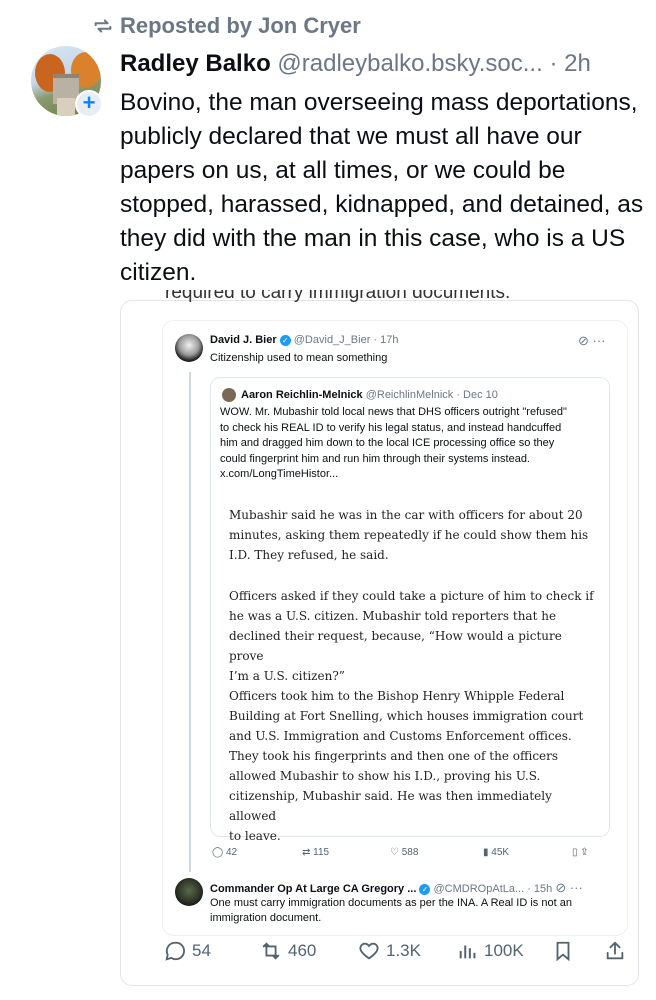 This screenshot has height=1000, width=656. Describe the element at coordinates (580, 852) in the screenshot. I see `mini-bookmark-share: ▯ ⇪` at that location.